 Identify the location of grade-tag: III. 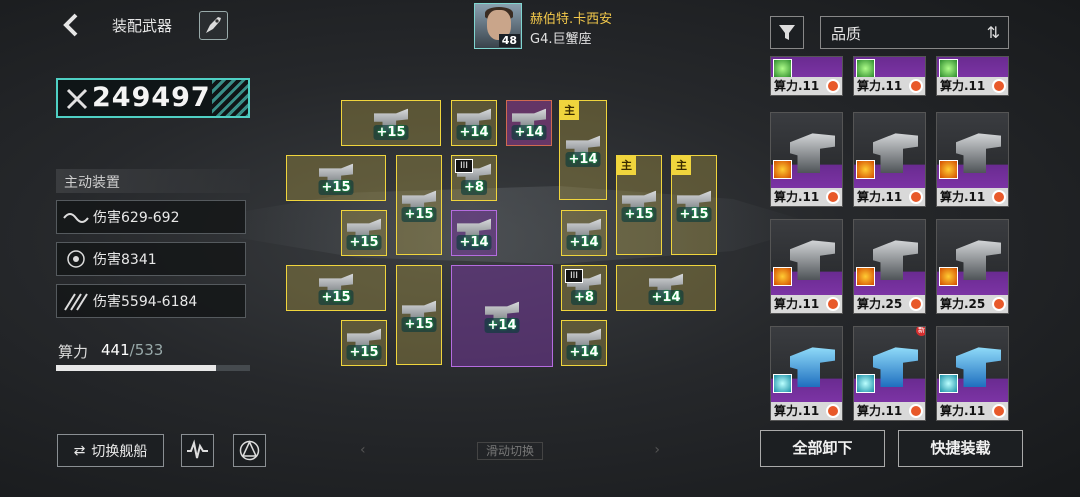
(464, 166).